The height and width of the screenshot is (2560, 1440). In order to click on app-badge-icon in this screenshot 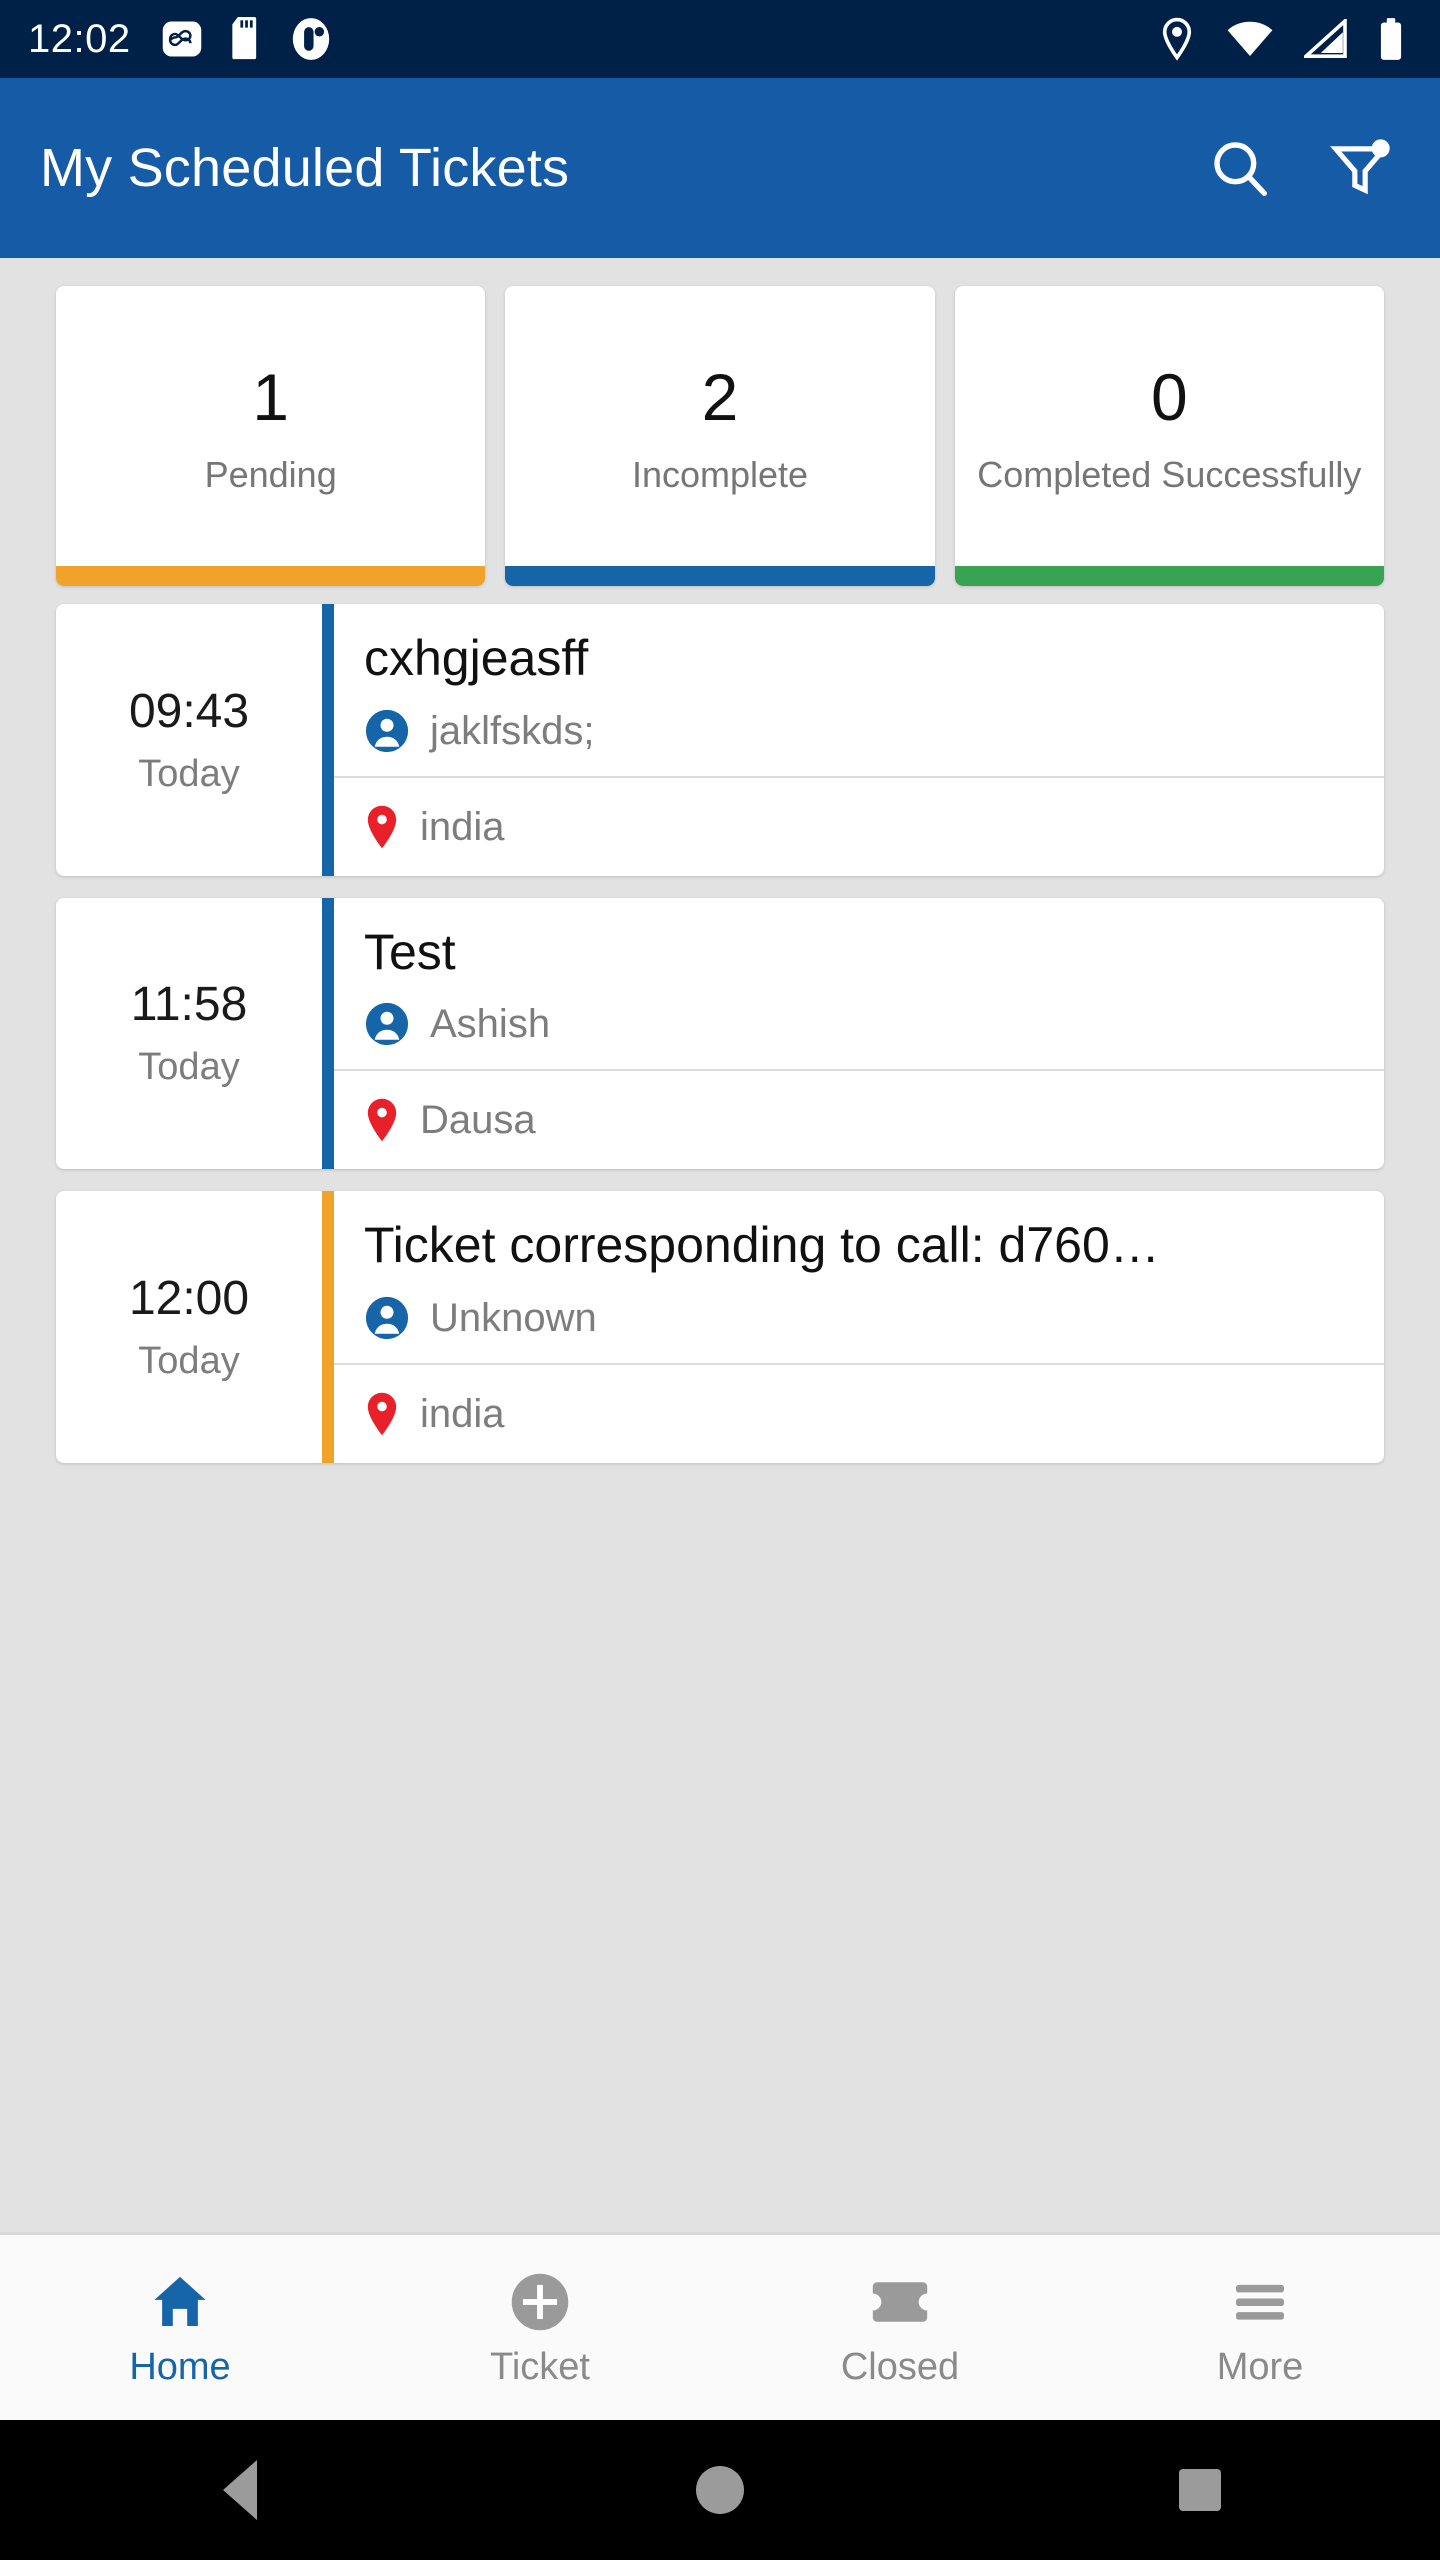, I will do `click(310, 39)`.